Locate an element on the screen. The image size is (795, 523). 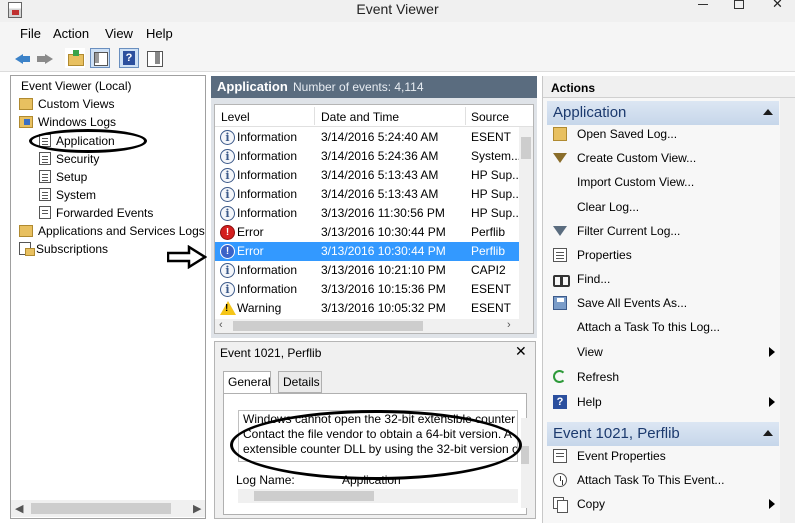
tab-general: General is located at coordinates (247, 382).